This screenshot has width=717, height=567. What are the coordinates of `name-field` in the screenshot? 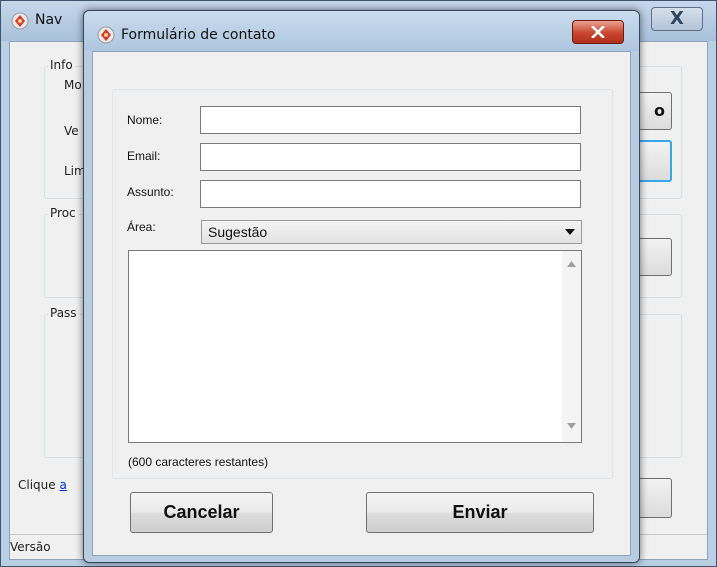 It's located at (390, 120).